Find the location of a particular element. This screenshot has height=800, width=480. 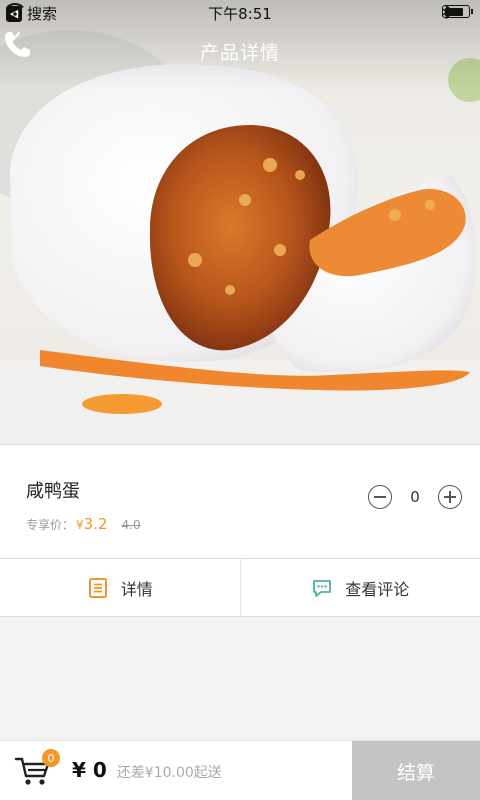

tab-reviews-label: 查看评论 is located at coordinates (377, 589).